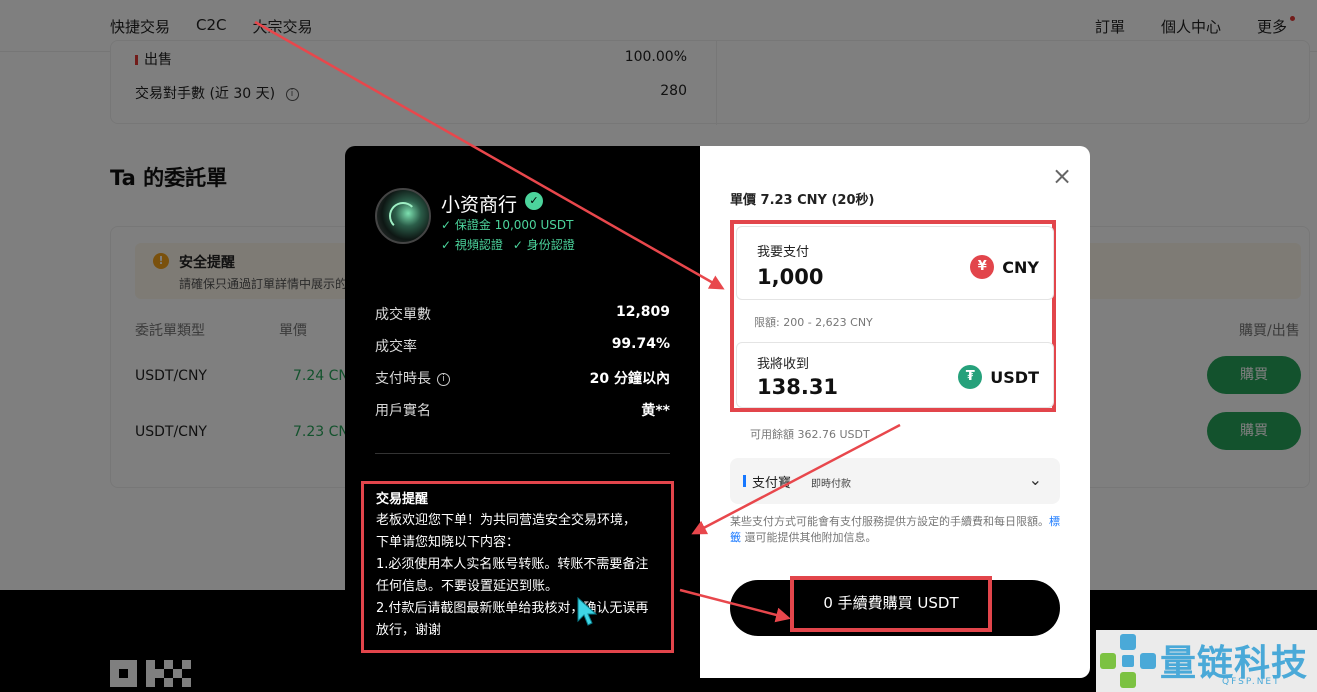  Describe the element at coordinates (1251, 682) in the screenshot. I see `watermark-sub: QFSP.NET` at that location.